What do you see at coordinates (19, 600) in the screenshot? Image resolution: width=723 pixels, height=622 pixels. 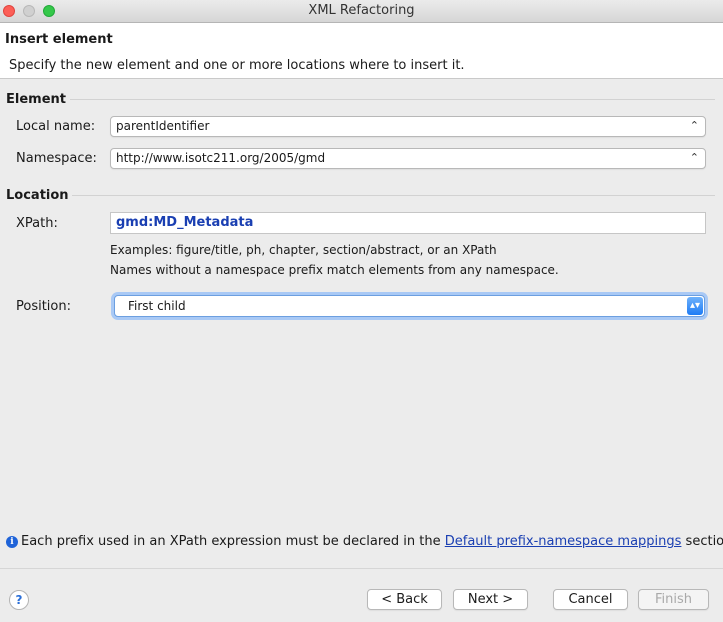 I see `help-icon: ?` at bounding box center [19, 600].